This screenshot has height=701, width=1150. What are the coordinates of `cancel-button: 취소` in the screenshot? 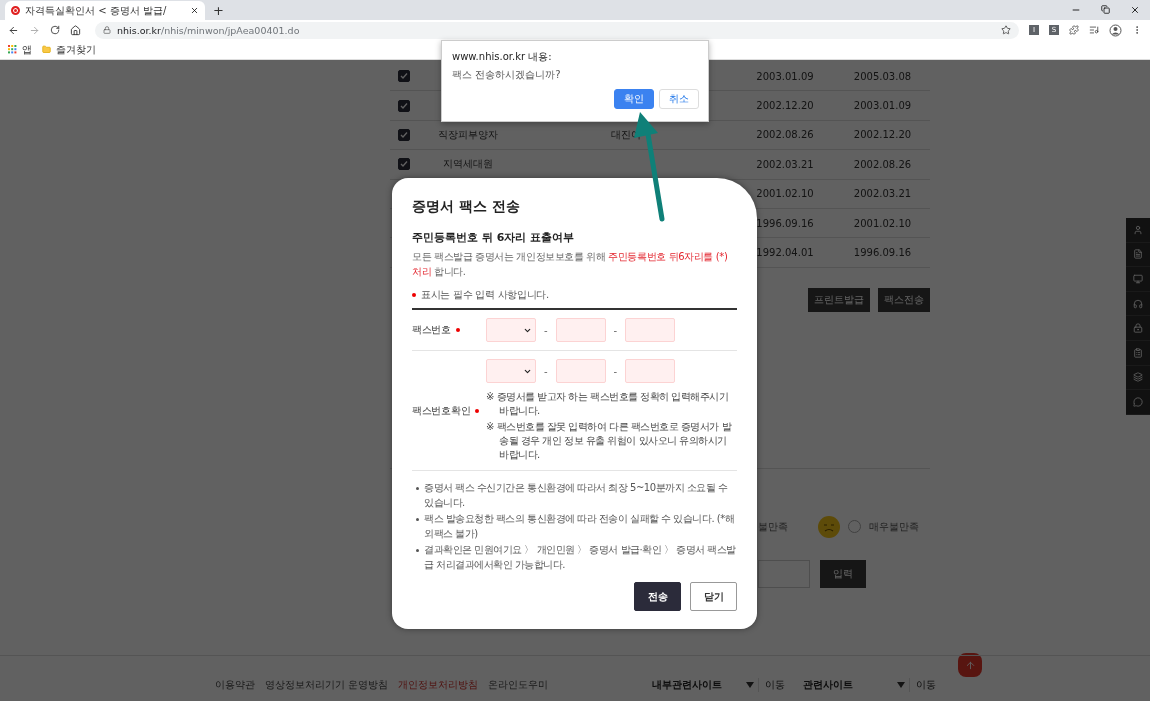 It's located at (679, 99).